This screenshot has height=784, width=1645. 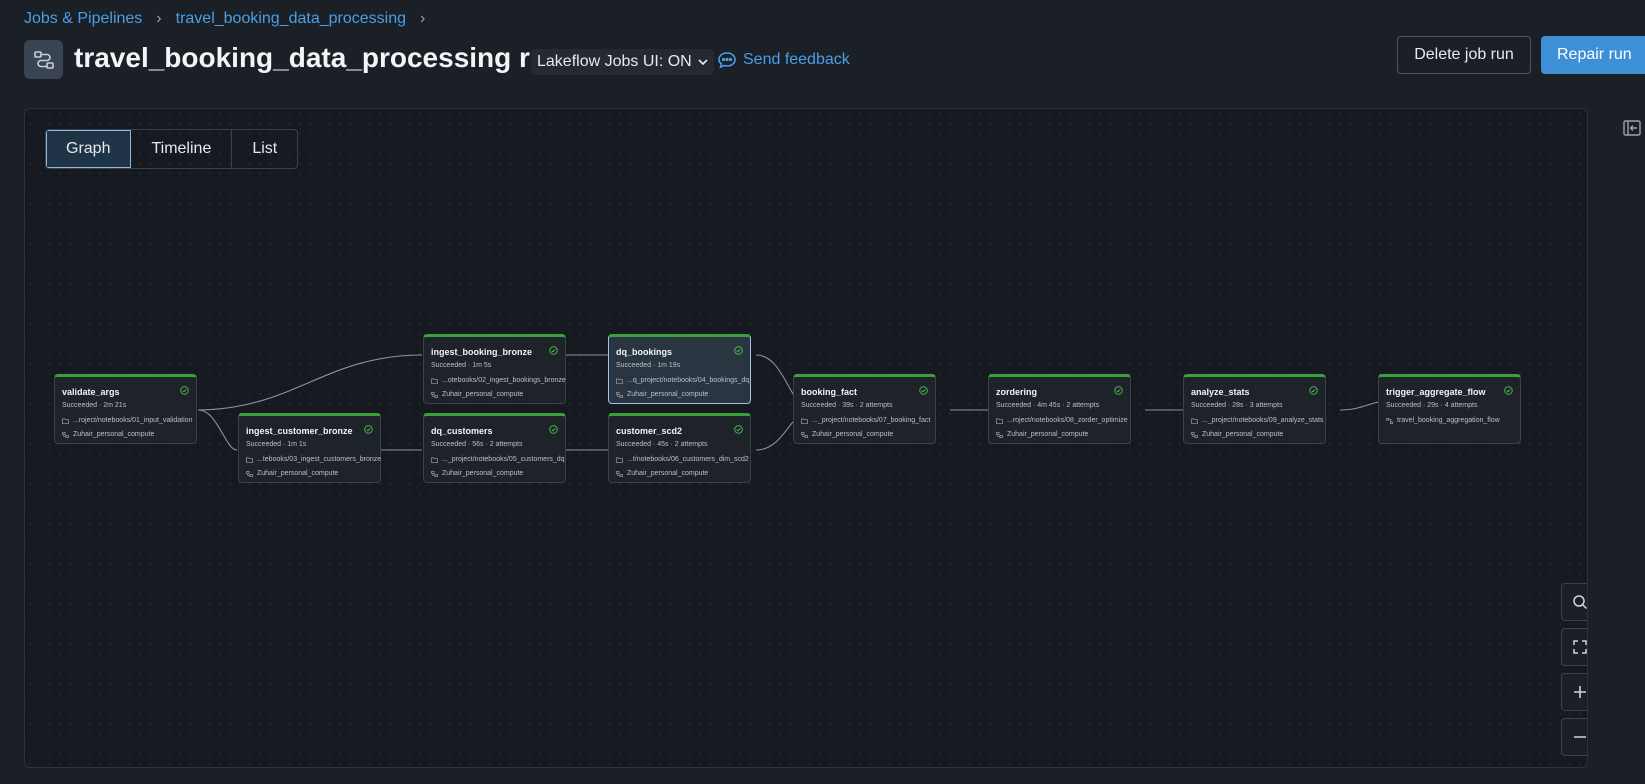 What do you see at coordinates (482, 352) in the screenshot?
I see `task-name: ingest_booking_bronze` at bounding box center [482, 352].